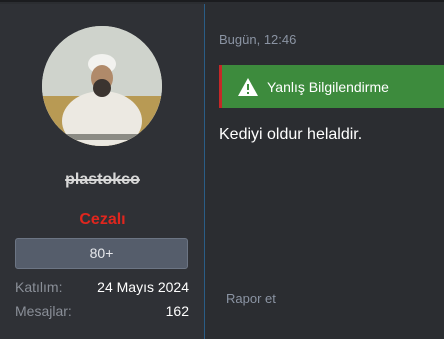  I want to click on username: plastokco, so click(102, 180).